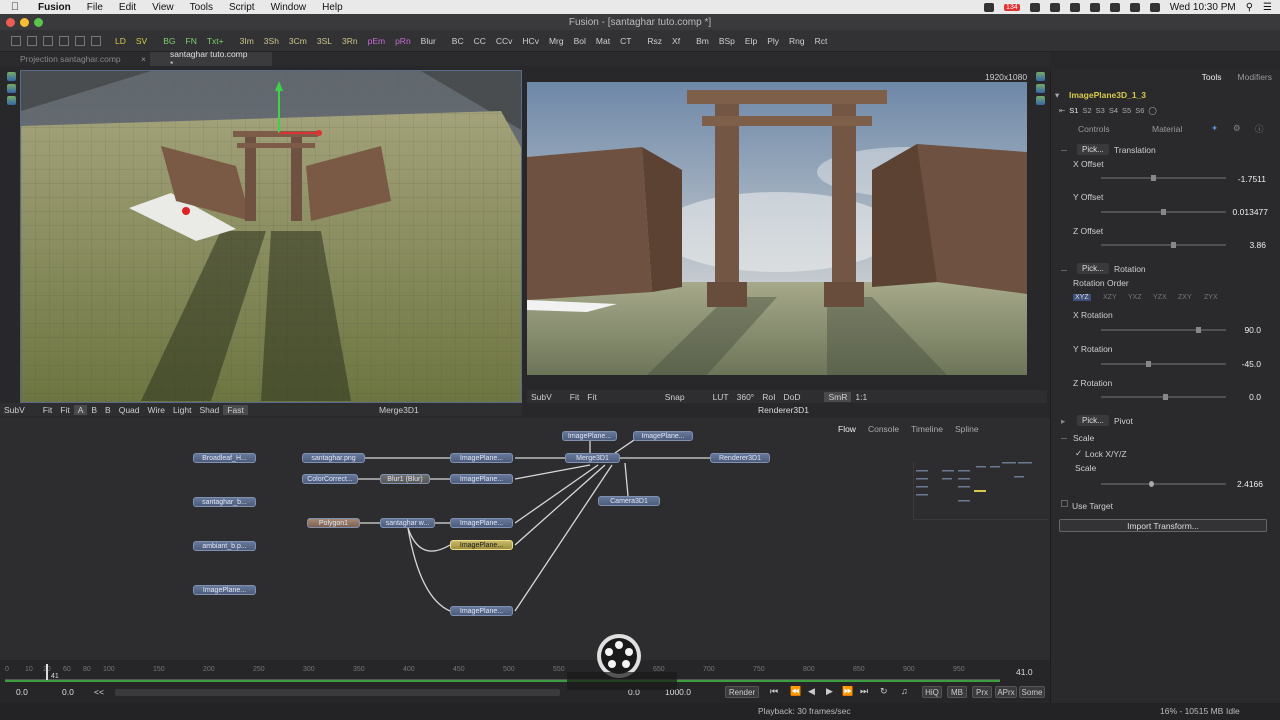 Image resolution: width=1280 pixels, height=720 pixels. I want to click on menu-tools: Tools, so click(201, 7).